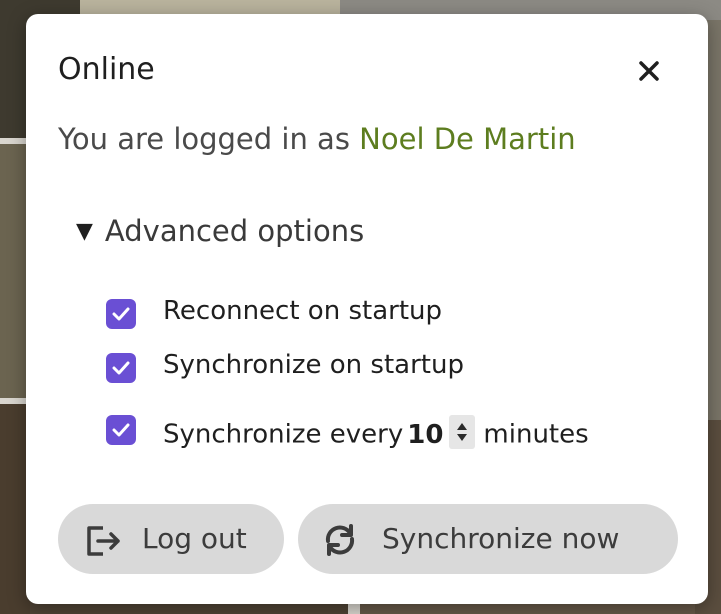 The width and height of the screenshot is (721, 614). I want to click on stepper-down-icon, so click(462, 437).